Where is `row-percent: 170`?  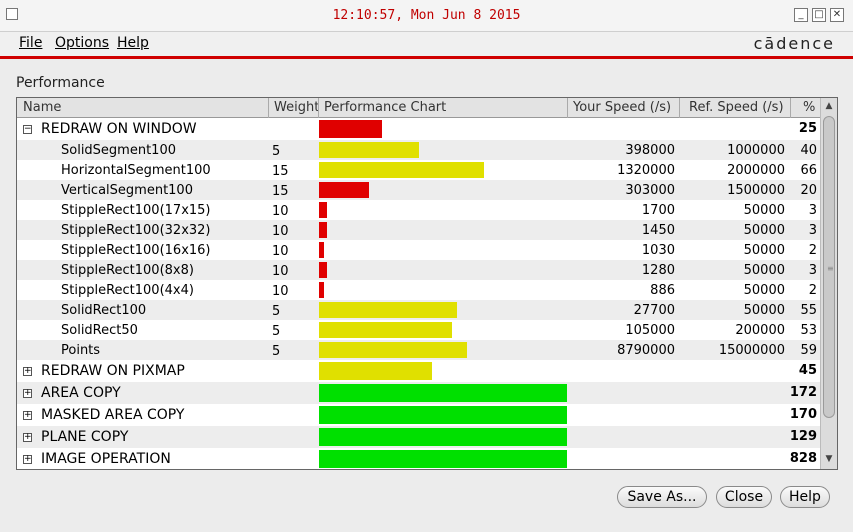 row-percent: 170 is located at coordinates (803, 414).